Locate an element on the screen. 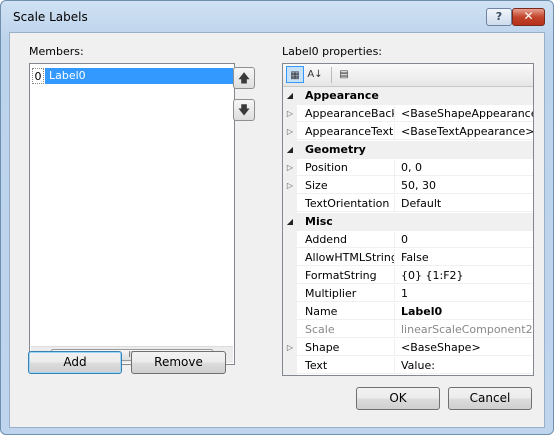 This screenshot has width=556, height=437. property-row: FormatString {0} {1:F2} is located at coordinates (408, 276).